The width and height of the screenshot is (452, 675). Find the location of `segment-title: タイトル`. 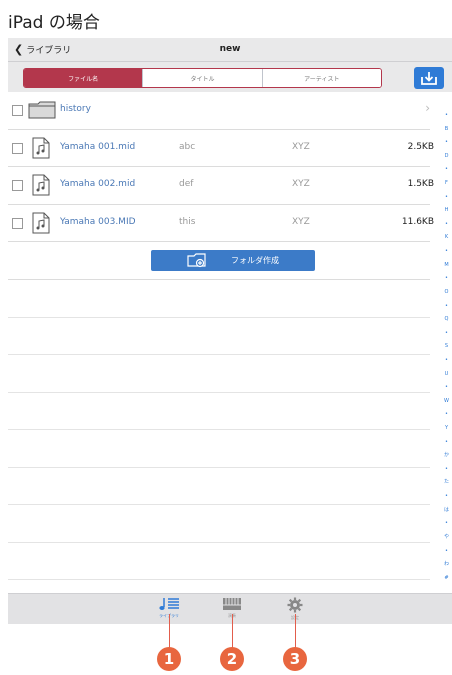

segment-title: タイトル is located at coordinates (202, 78).